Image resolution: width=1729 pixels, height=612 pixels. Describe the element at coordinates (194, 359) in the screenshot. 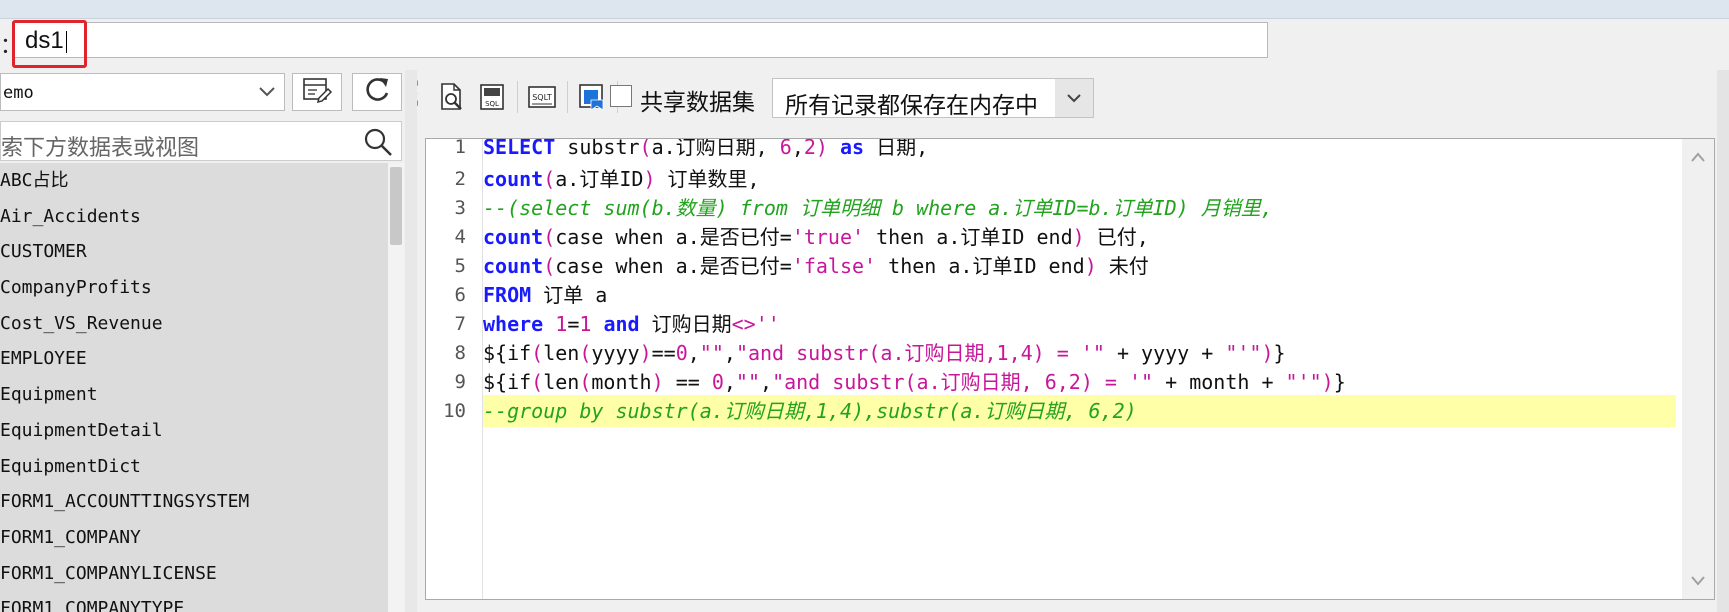

I see `table-item: EMPLOYEE` at that location.